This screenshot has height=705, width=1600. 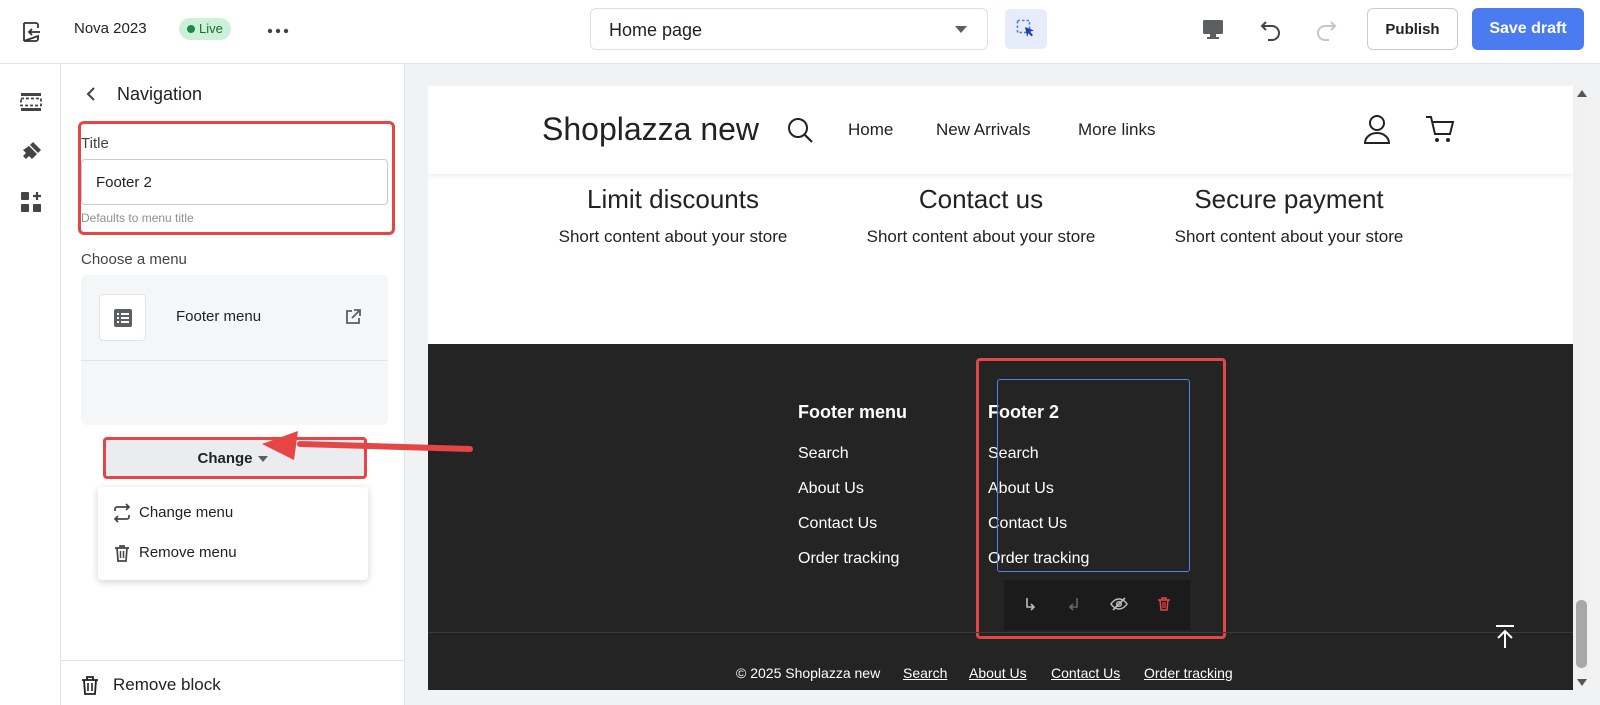 What do you see at coordinates (650, 129) in the screenshot?
I see `store-logo-text: Shoplazza new` at bounding box center [650, 129].